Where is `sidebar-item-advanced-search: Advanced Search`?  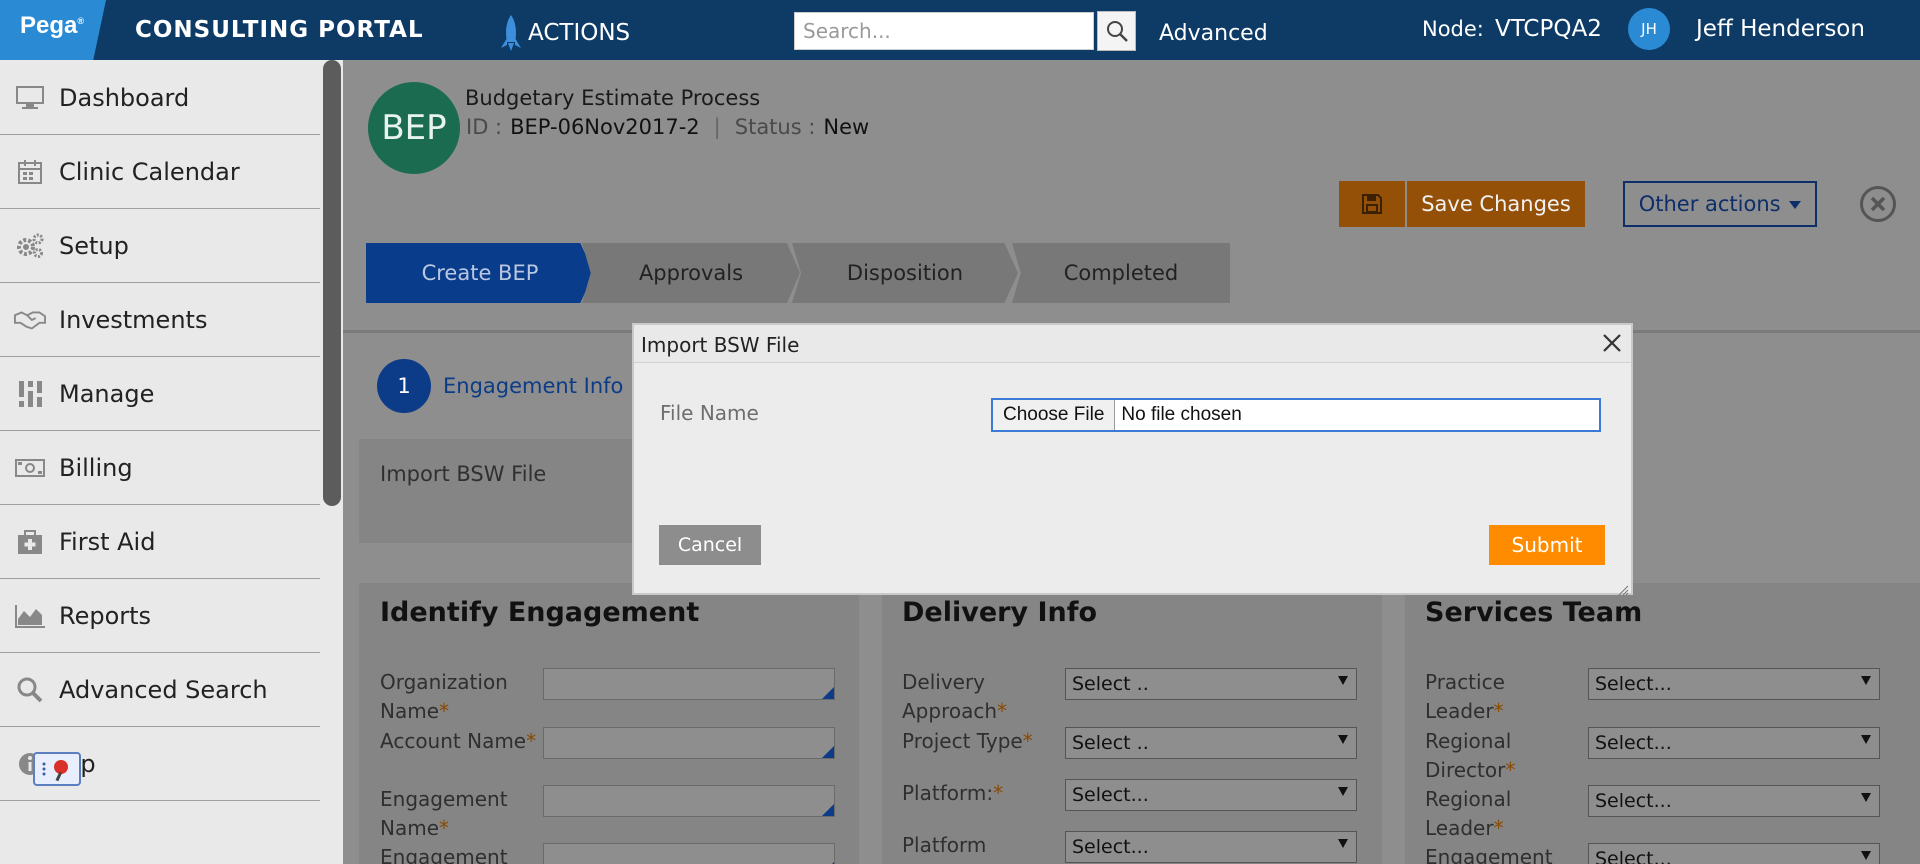 sidebar-item-advanced-search: Advanced Search is located at coordinates (160, 690).